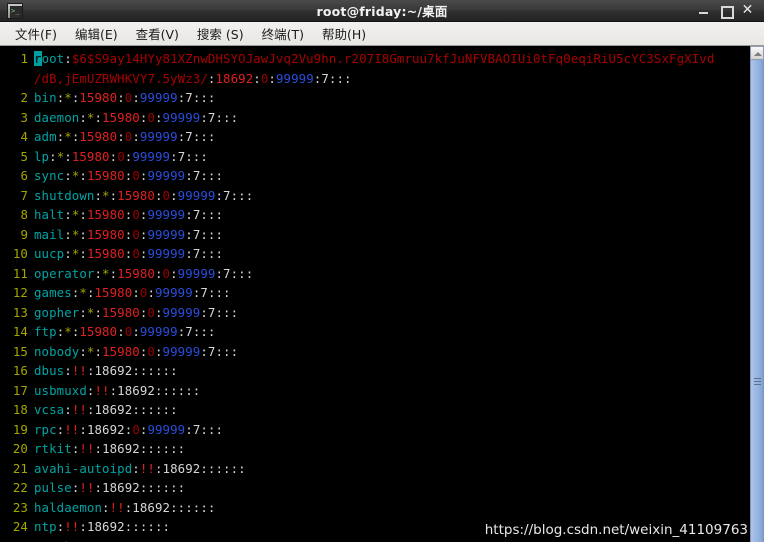  I want to click on line-number: 17, so click(20, 390).